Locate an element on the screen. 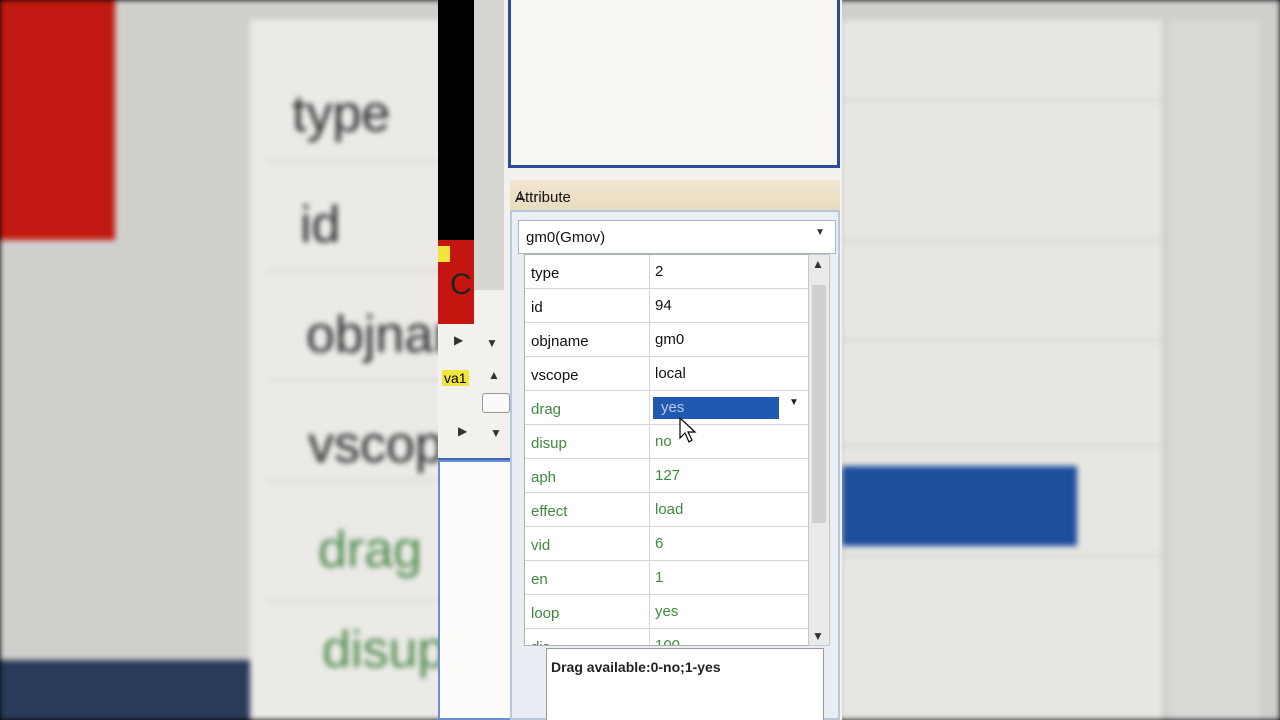 This screenshot has width=1280, height=720. blurred-label-id: id is located at coordinates (320, 225).